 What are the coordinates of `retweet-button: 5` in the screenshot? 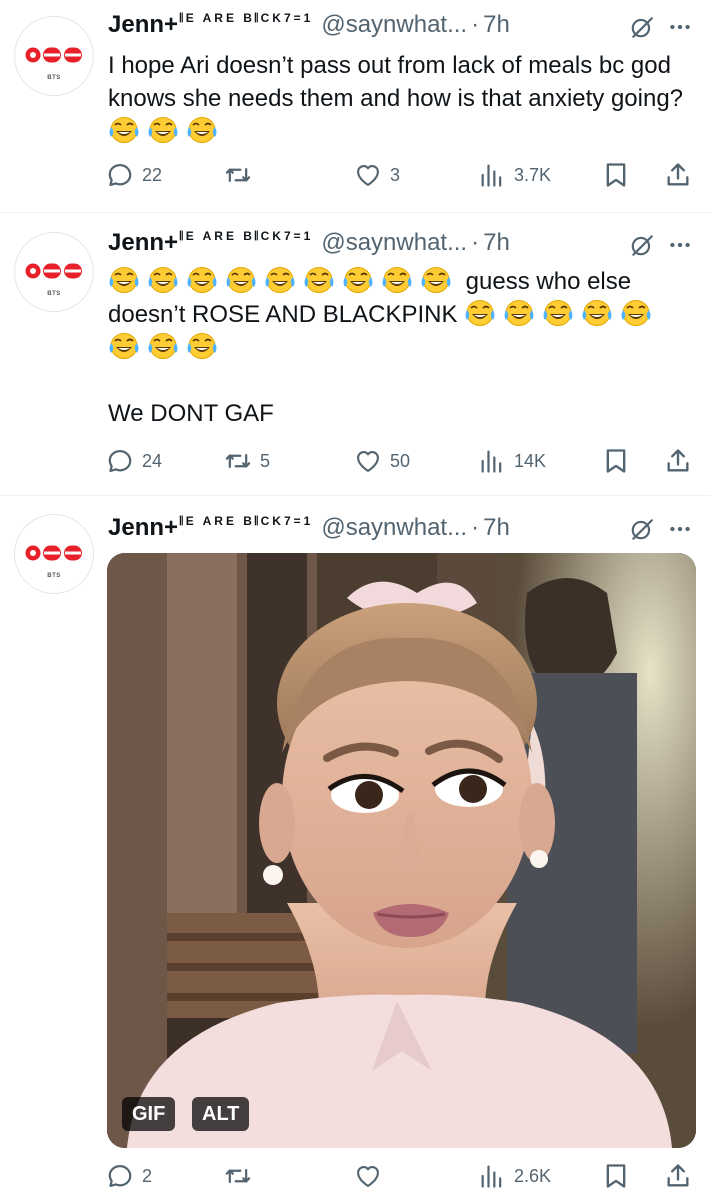 It's located at (247, 461).